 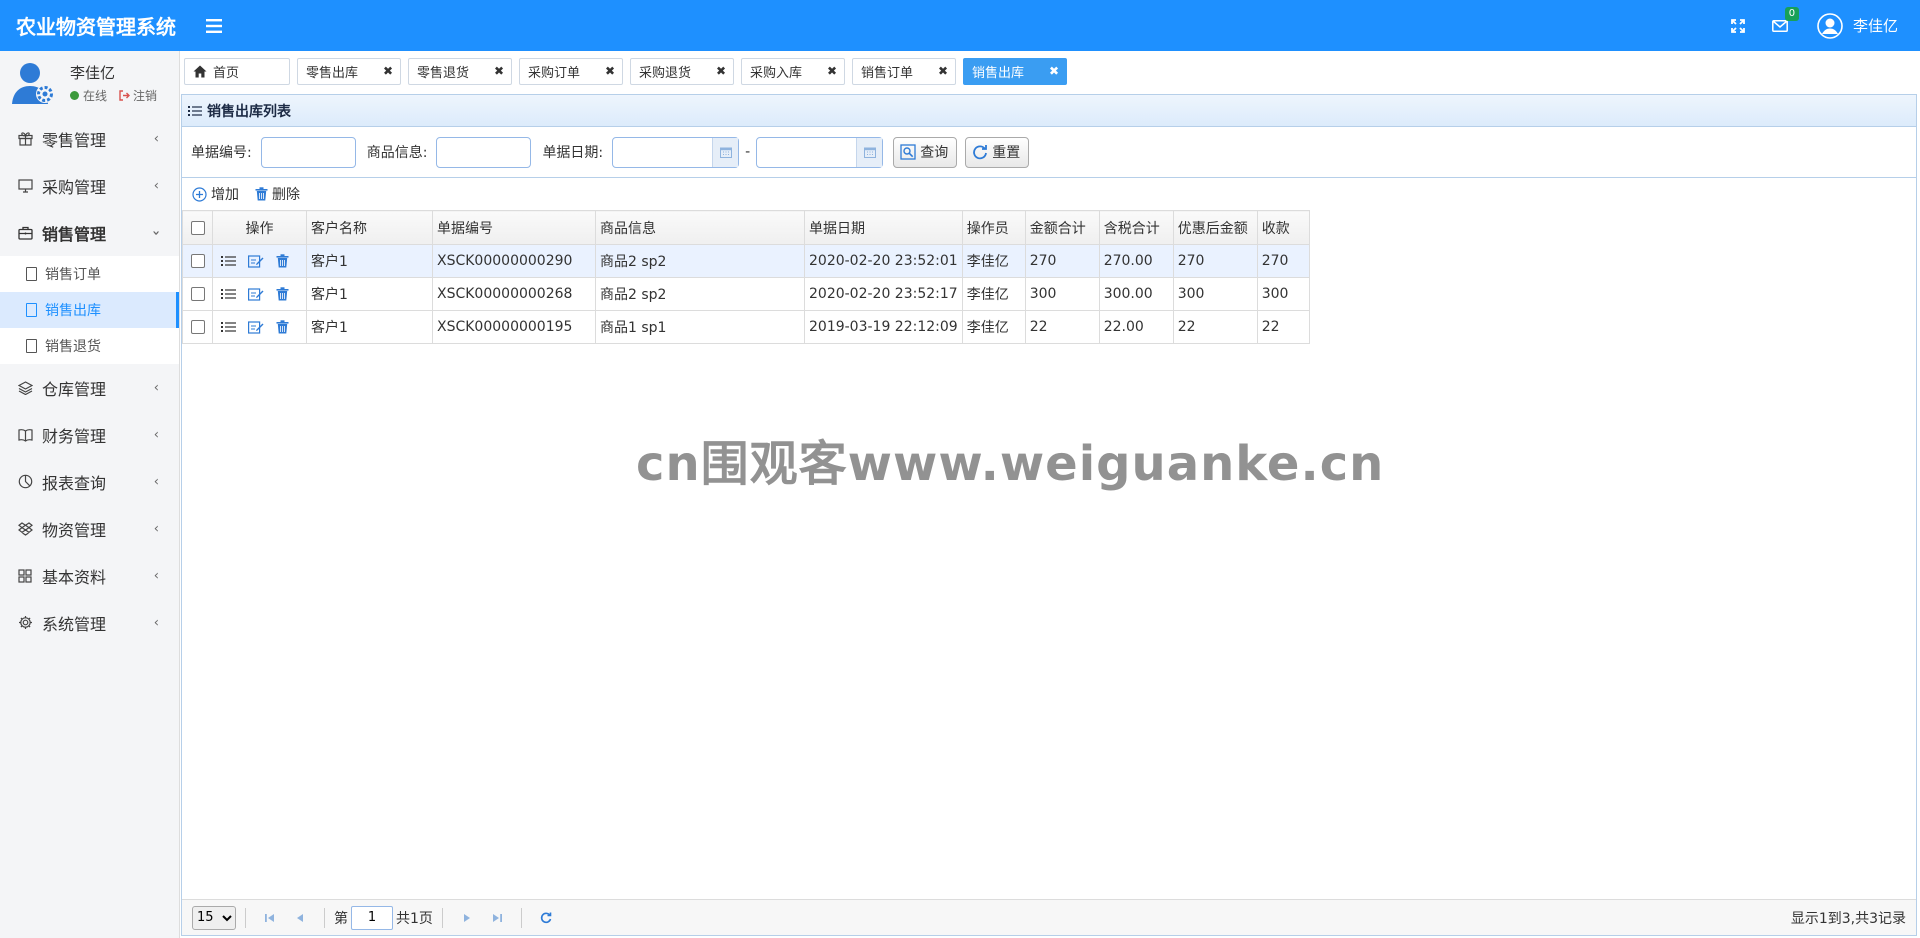 I want to click on refresh-icon, so click(x=546, y=918).